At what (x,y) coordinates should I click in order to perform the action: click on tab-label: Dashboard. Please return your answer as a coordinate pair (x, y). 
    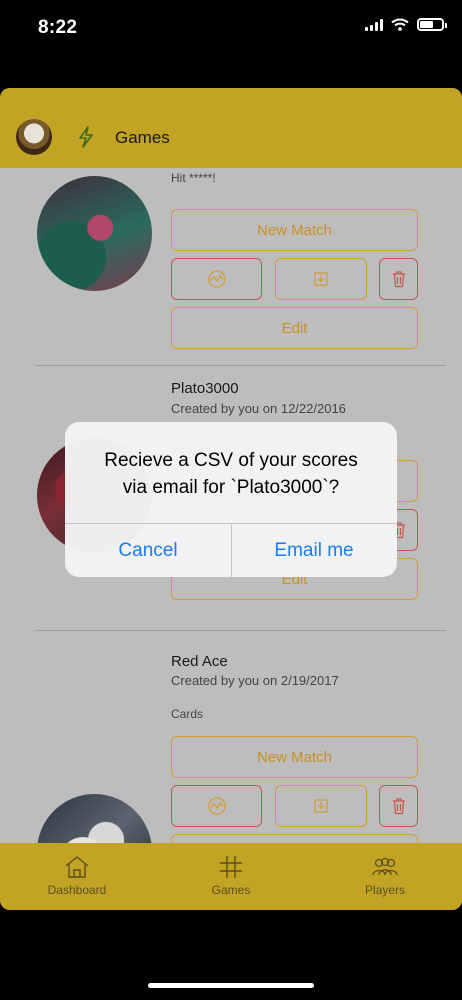
    Looking at the image, I should click on (77, 890).